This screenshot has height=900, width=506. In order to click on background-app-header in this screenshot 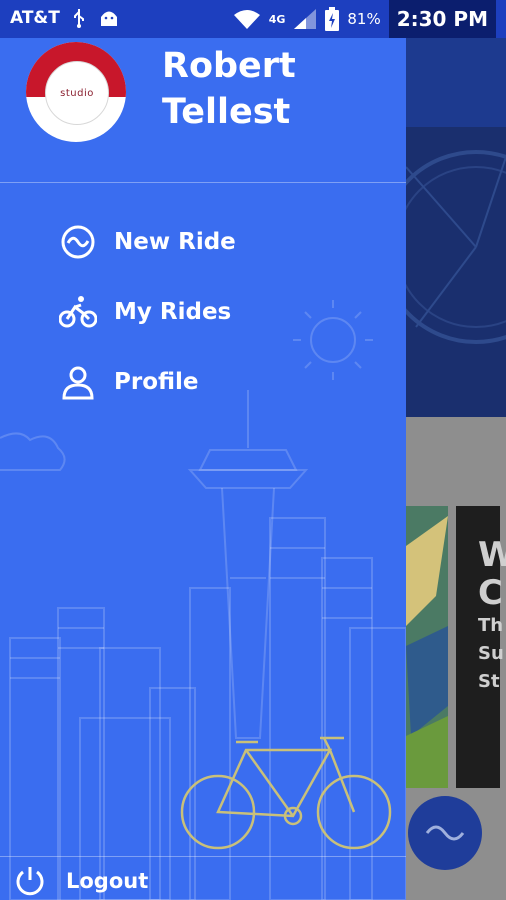, I will do `click(456, 82)`.